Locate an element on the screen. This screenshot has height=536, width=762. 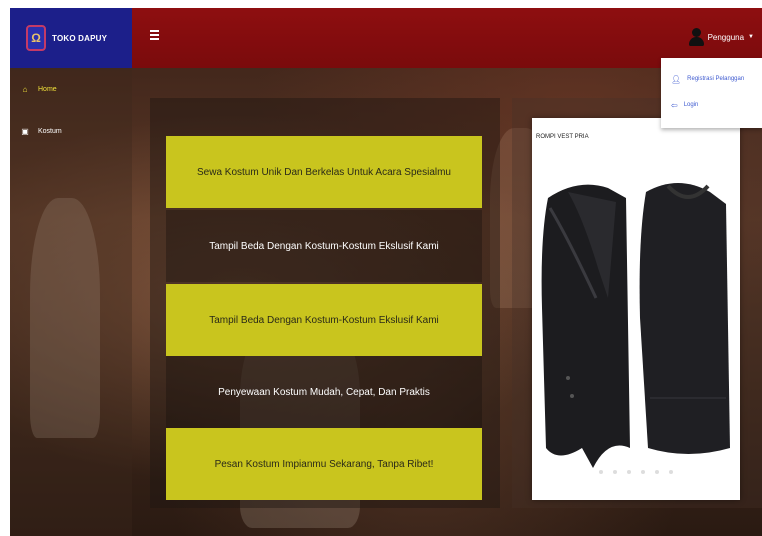
brand-bar: Ω TOKO DAPUY is located at coordinates (71, 38).